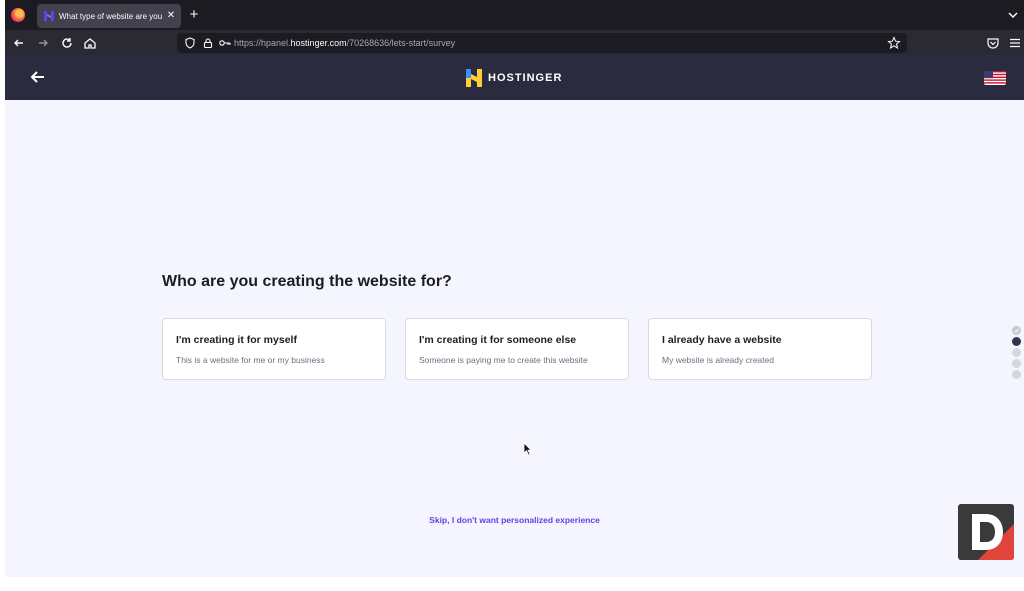  Describe the element at coordinates (262, 43) in the screenshot. I see `url-prefix: https://hpanel.` at that location.